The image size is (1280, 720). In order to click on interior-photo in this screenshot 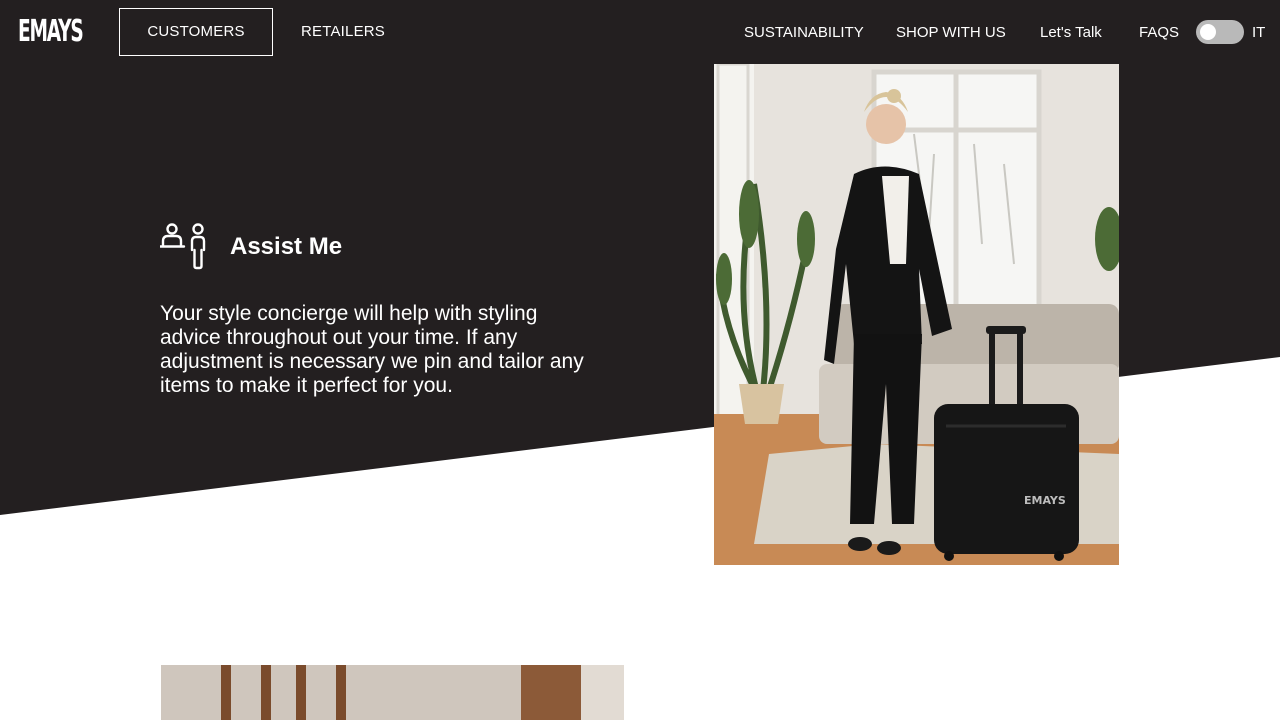, I will do `click(392, 692)`.